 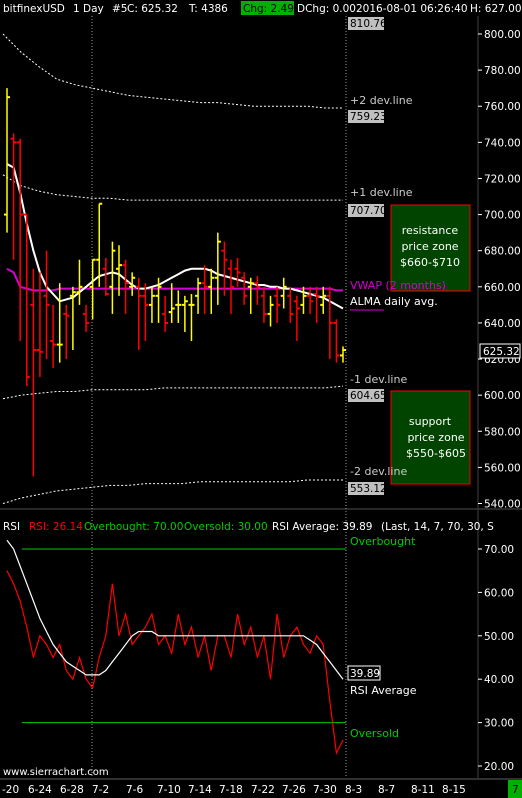 I want to click on rsi-tick-label: 70.00, so click(x=499, y=550).